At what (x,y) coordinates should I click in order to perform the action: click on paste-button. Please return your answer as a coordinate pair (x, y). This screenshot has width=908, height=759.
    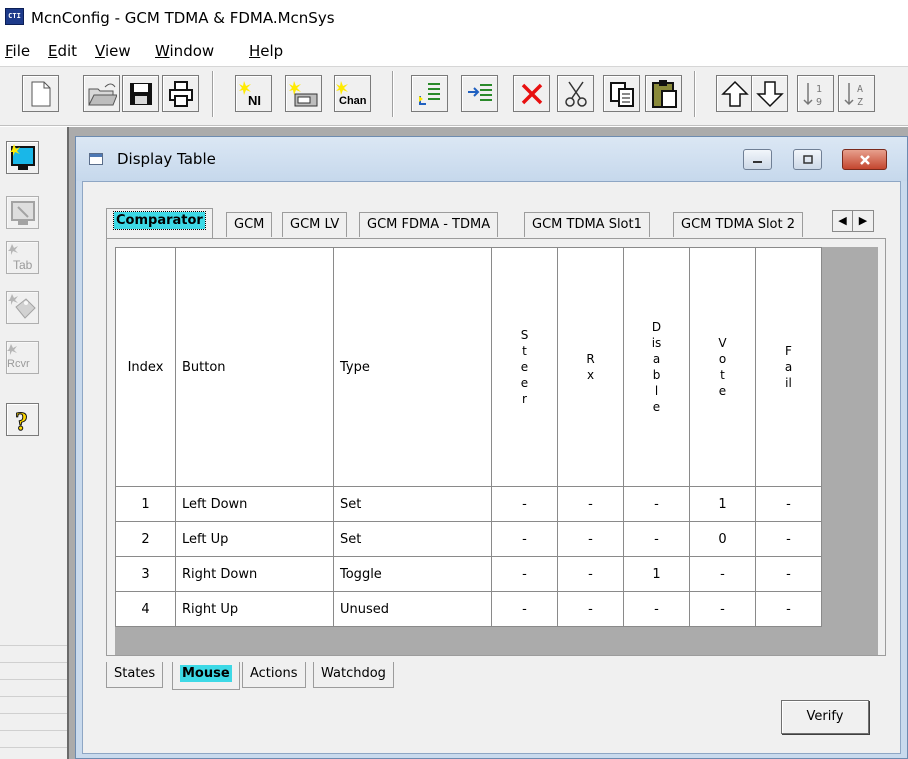
    Looking at the image, I should click on (663, 93).